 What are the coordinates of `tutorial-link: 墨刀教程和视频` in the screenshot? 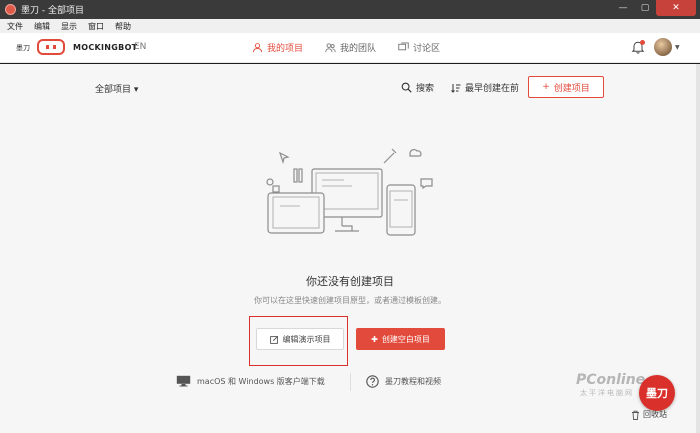 It's located at (403, 381).